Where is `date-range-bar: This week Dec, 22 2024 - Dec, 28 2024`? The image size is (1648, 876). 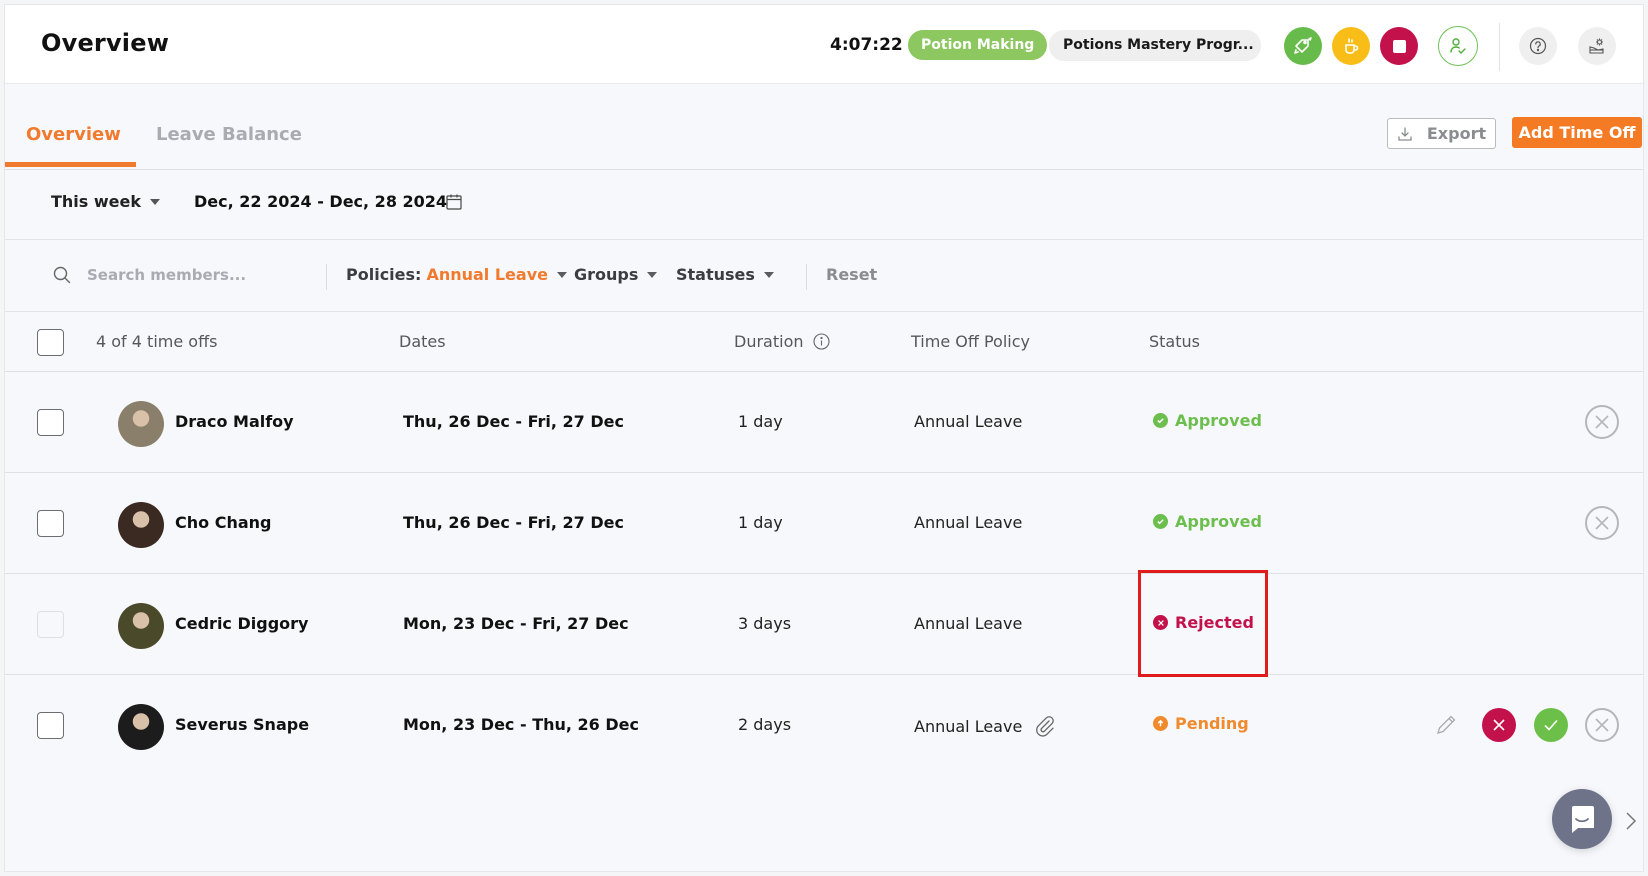
date-range-bar: This week Dec, 22 2024 - Dec, 28 2024 is located at coordinates (824, 205).